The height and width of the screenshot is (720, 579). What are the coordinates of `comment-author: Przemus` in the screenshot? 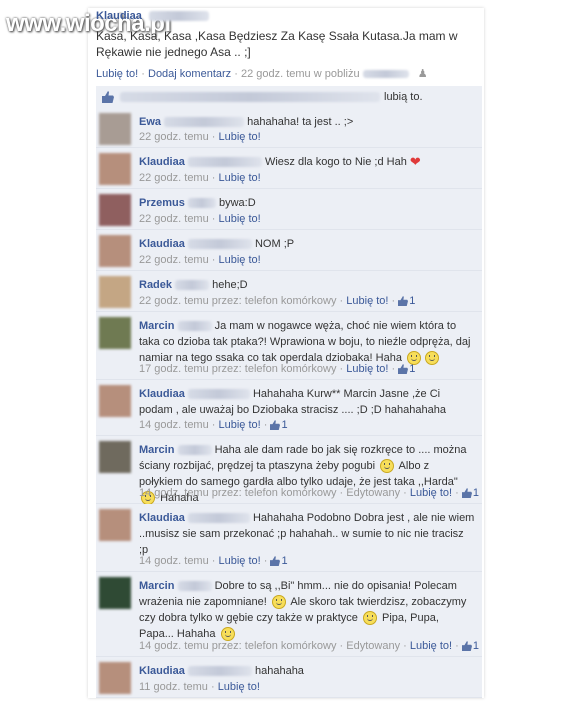 It's located at (162, 203).